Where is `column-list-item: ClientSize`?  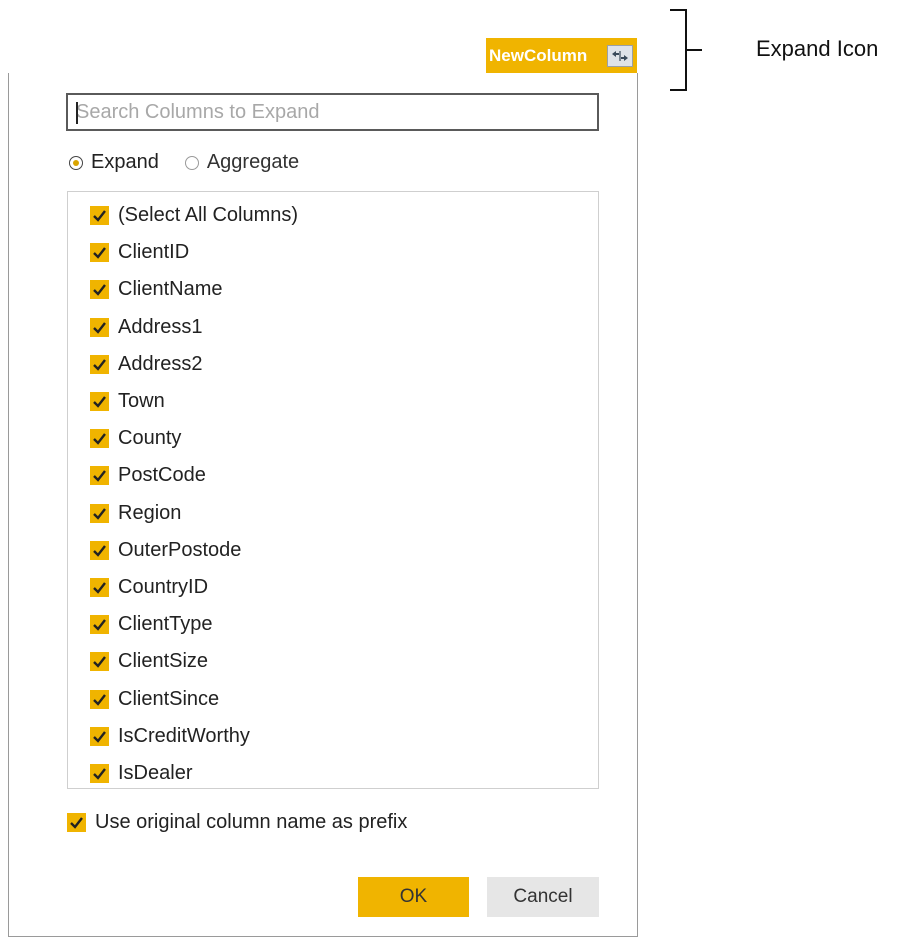 column-list-item: ClientSize is located at coordinates (333, 661).